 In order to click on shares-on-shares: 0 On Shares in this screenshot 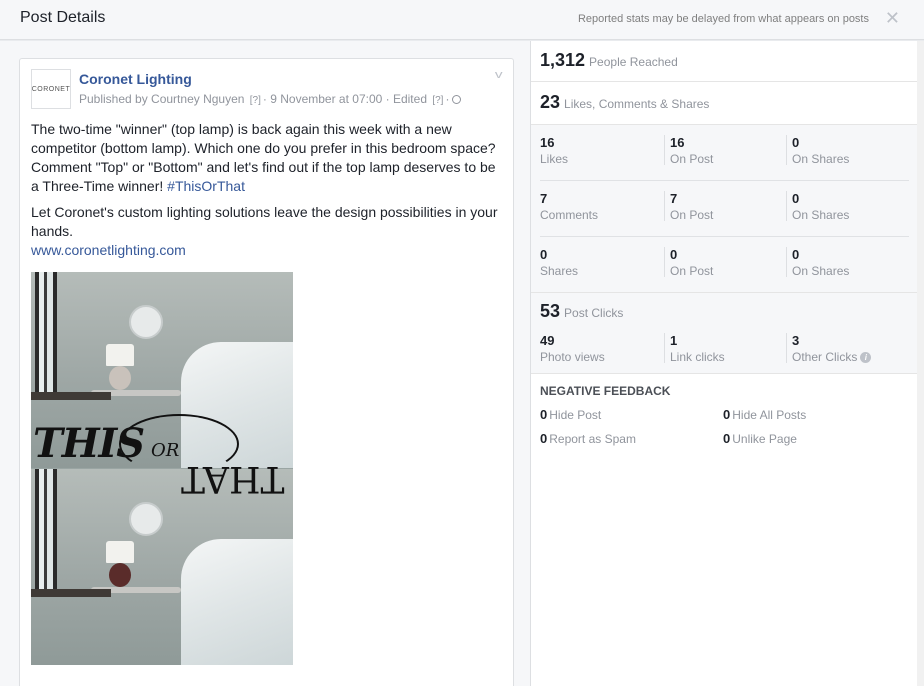, I will do `click(845, 262)`.